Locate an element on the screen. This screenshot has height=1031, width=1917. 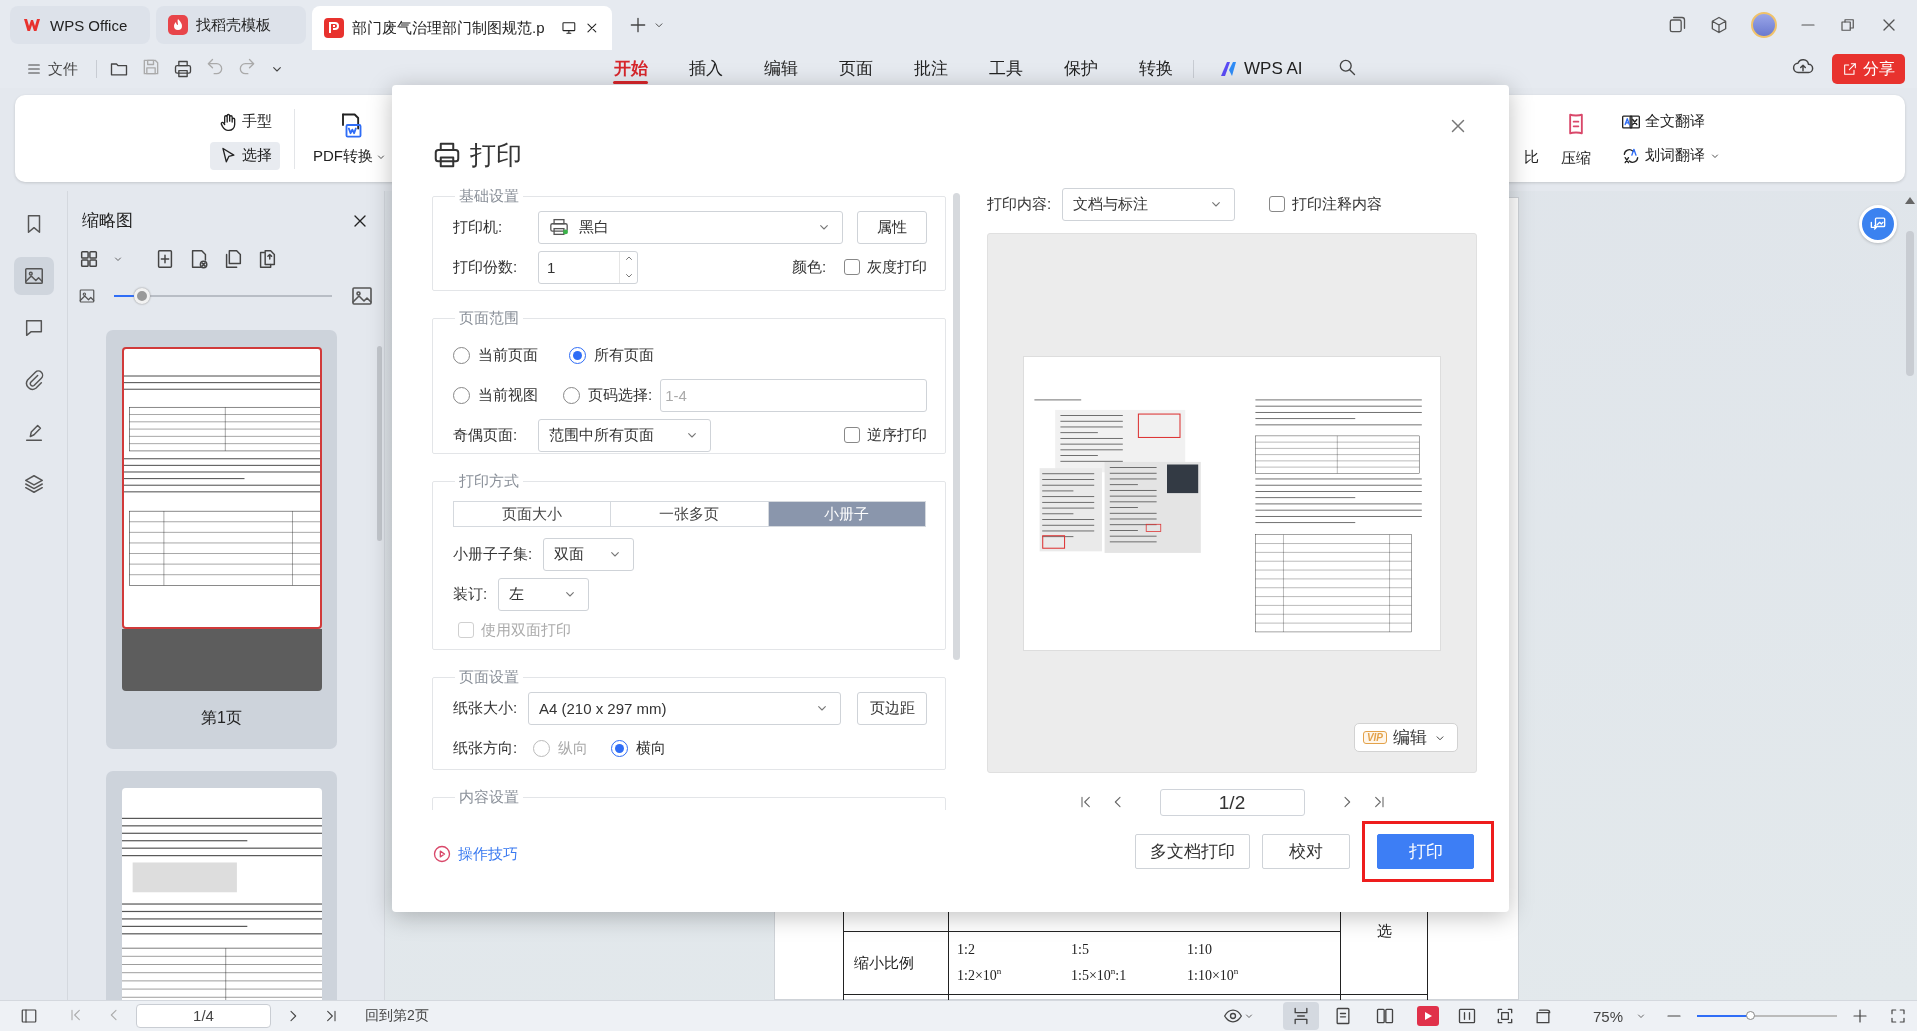
back-link: 回到第2页 is located at coordinates (397, 1016).